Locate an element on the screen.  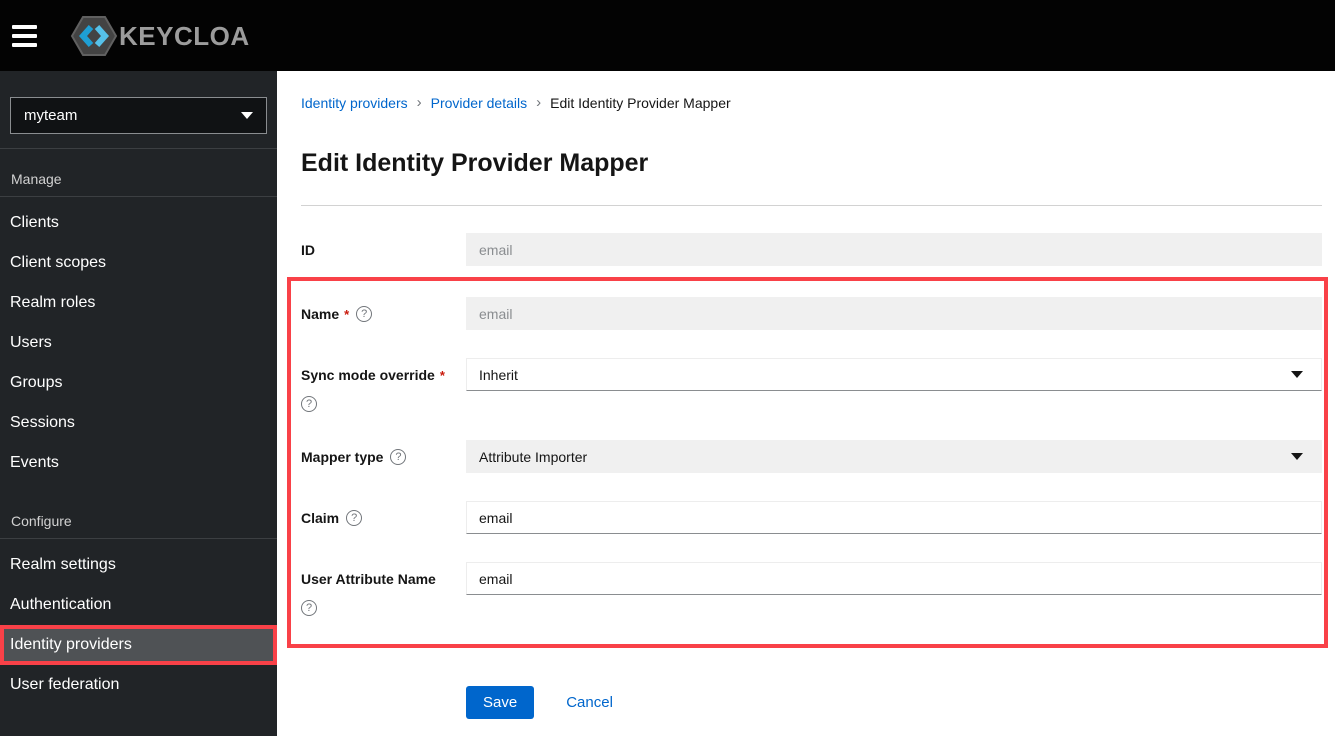
sidebar-item-authentication: Authentication is located at coordinates (138, 605).